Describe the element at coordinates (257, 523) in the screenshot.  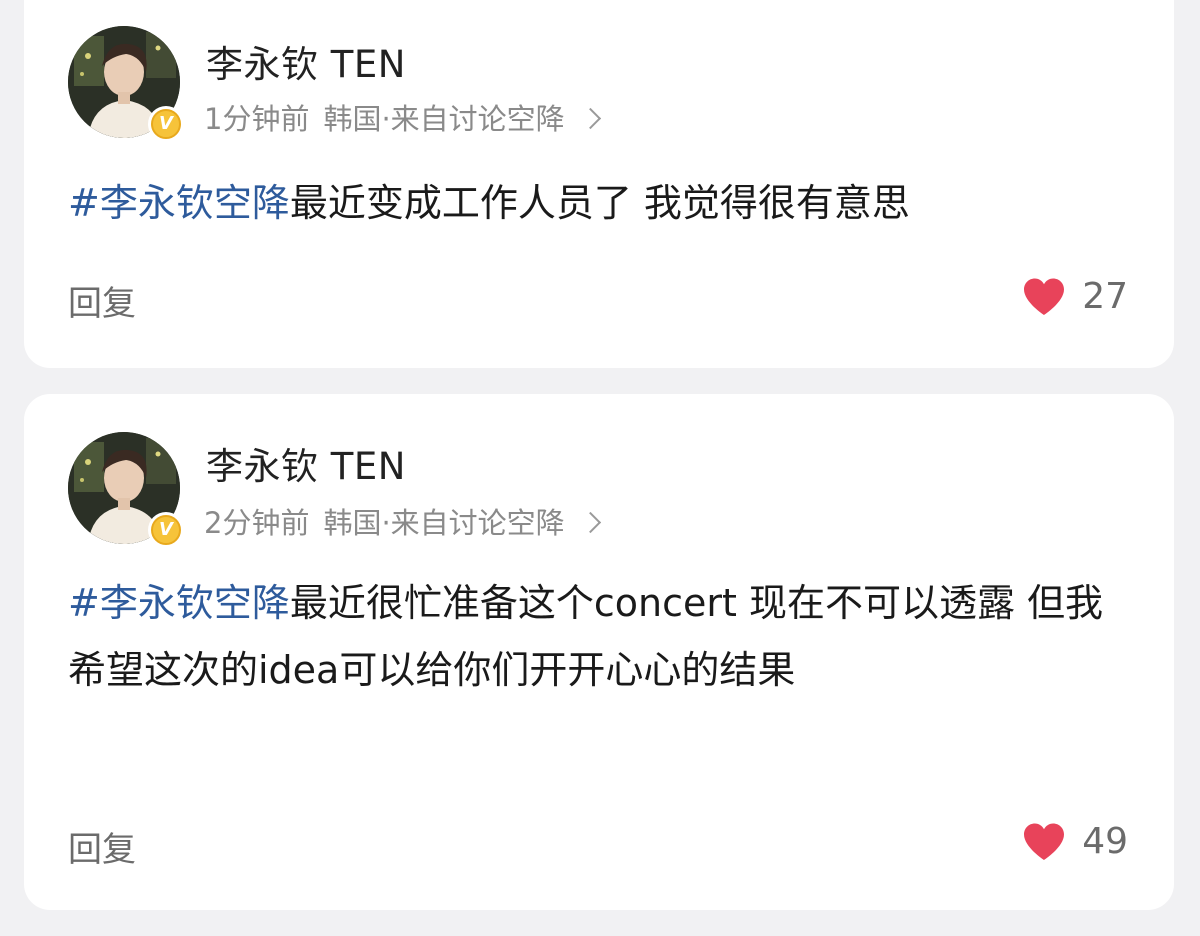
I see `post-time: 2分钟前` at that location.